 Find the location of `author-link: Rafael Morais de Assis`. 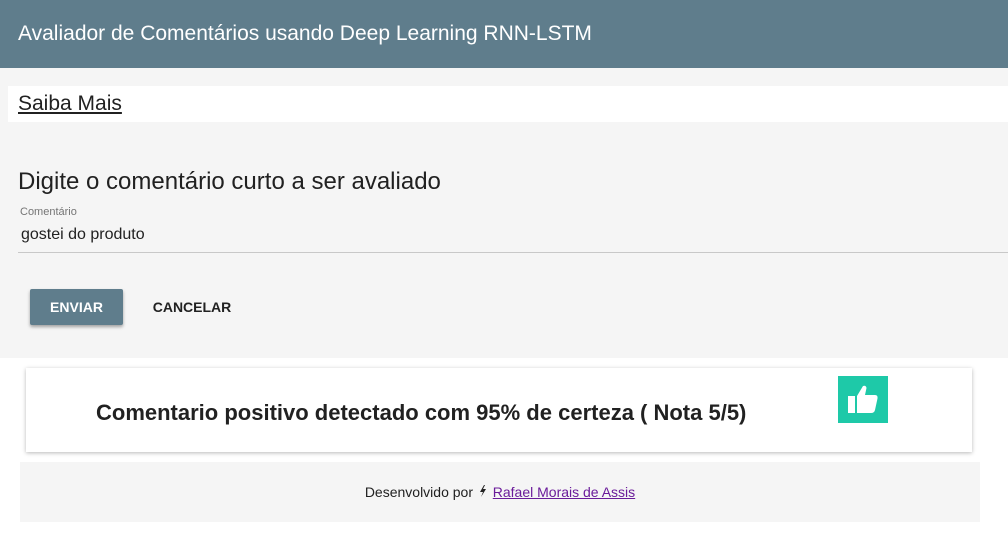

author-link: Rafael Morais de Assis is located at coordinates (564, 492).